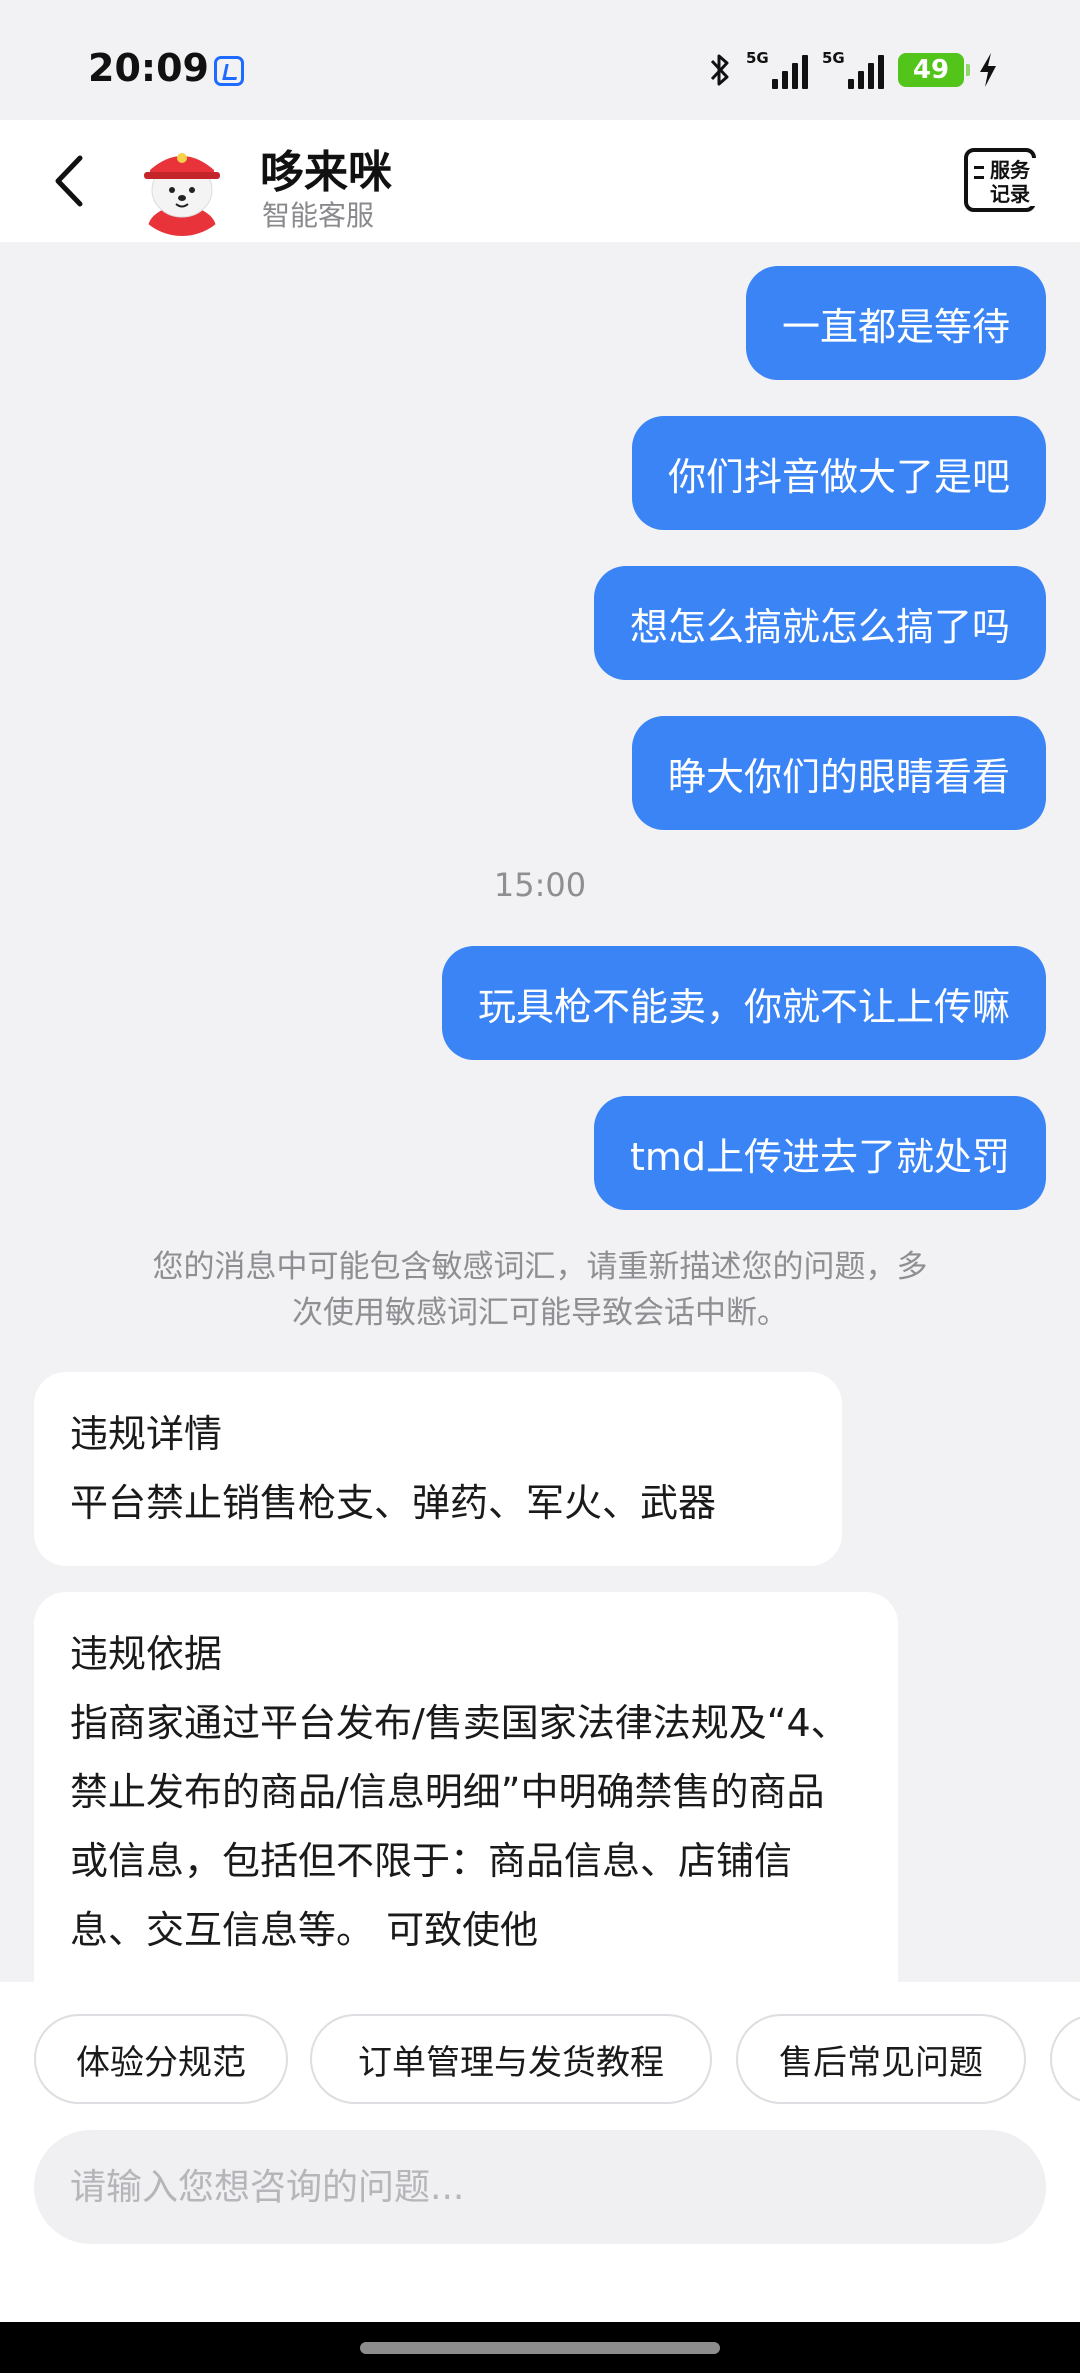  What do you see at coordinates (438, 1469) in the screenshot?
I see `bot-message-card: 违规详情 平台禁止销售枪支、弹药、军火、武器` at bounding box center [438, 1469].